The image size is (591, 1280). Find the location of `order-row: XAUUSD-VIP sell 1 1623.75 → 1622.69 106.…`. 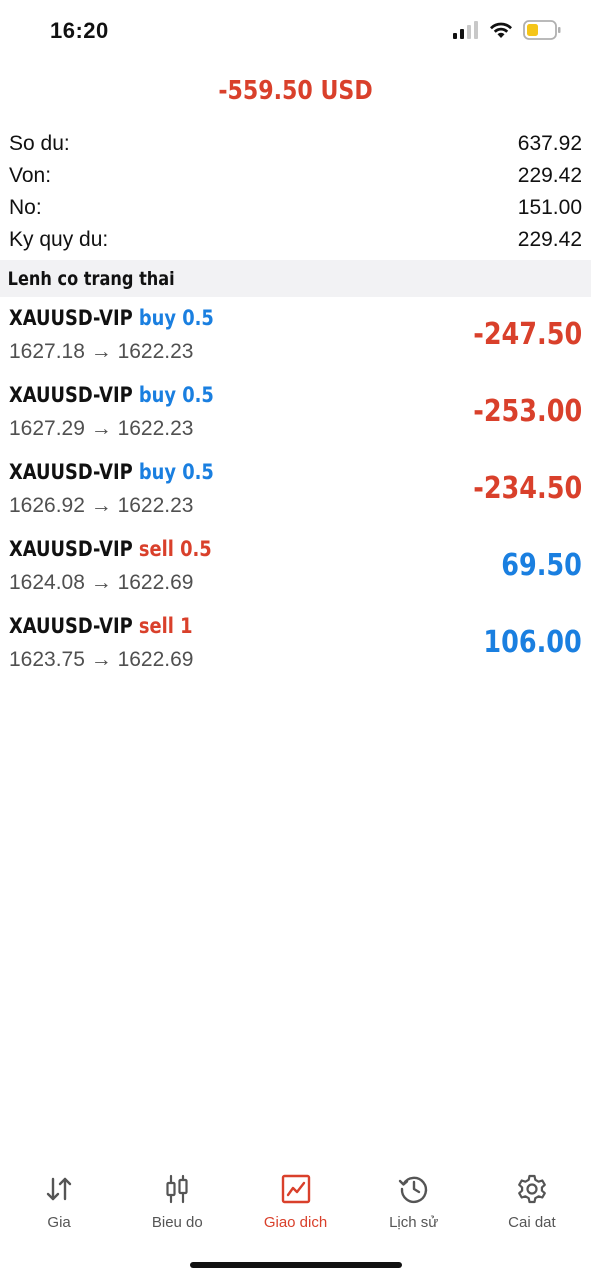

order-row: XAUUSD-VIP sell 1 1623.75 → 1622.69 106.… is located at coordinates (295, 646).